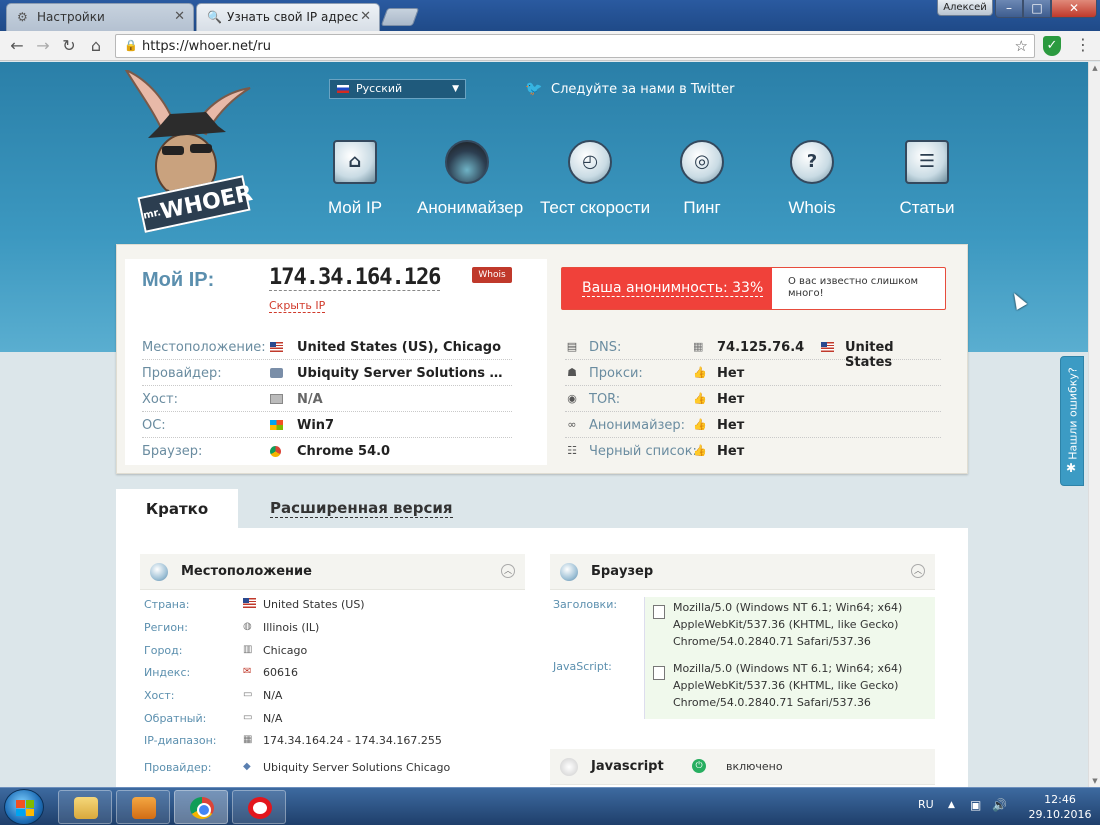 This screenshot has width=1100, height=825. I want to click on row-label: Прокси:, so click(616, 373).